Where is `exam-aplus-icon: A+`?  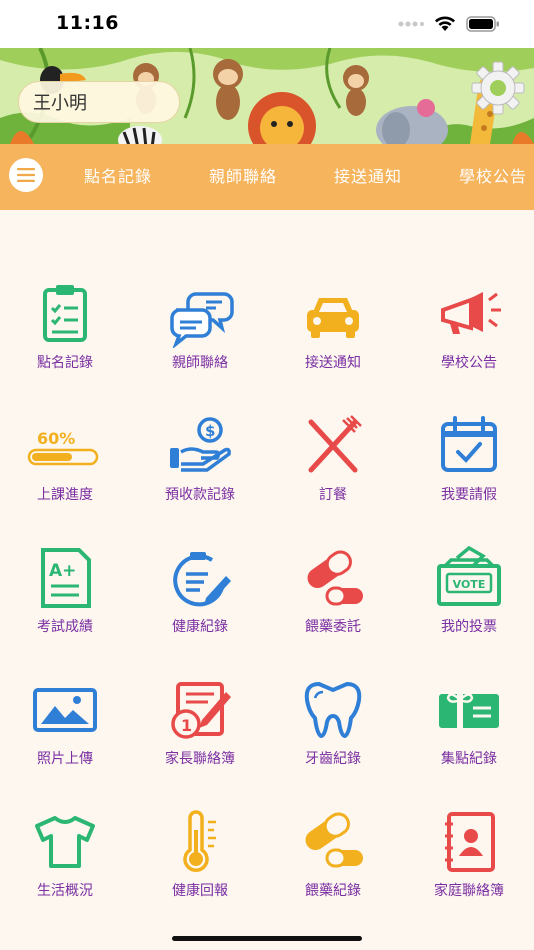 exam-aplus-icon: A+ is located at coordinates (66, 578).